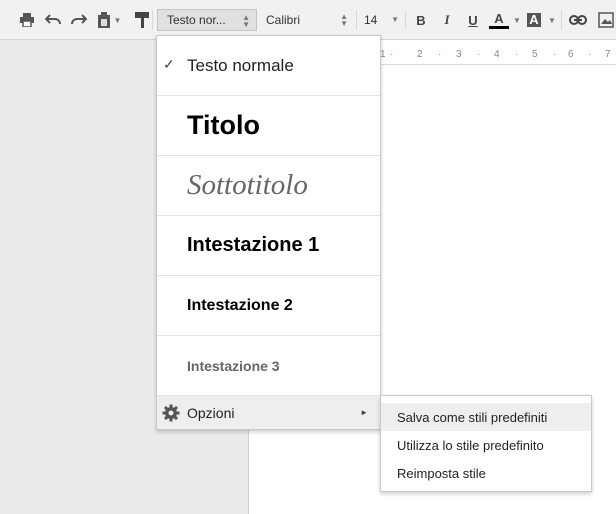 Image resolution: width=616 pixels, height=514 pixels. What do you see at coordinates (421, 20) in the screenshot?
I see `bold-button: B` at bounding box center [421, 20].